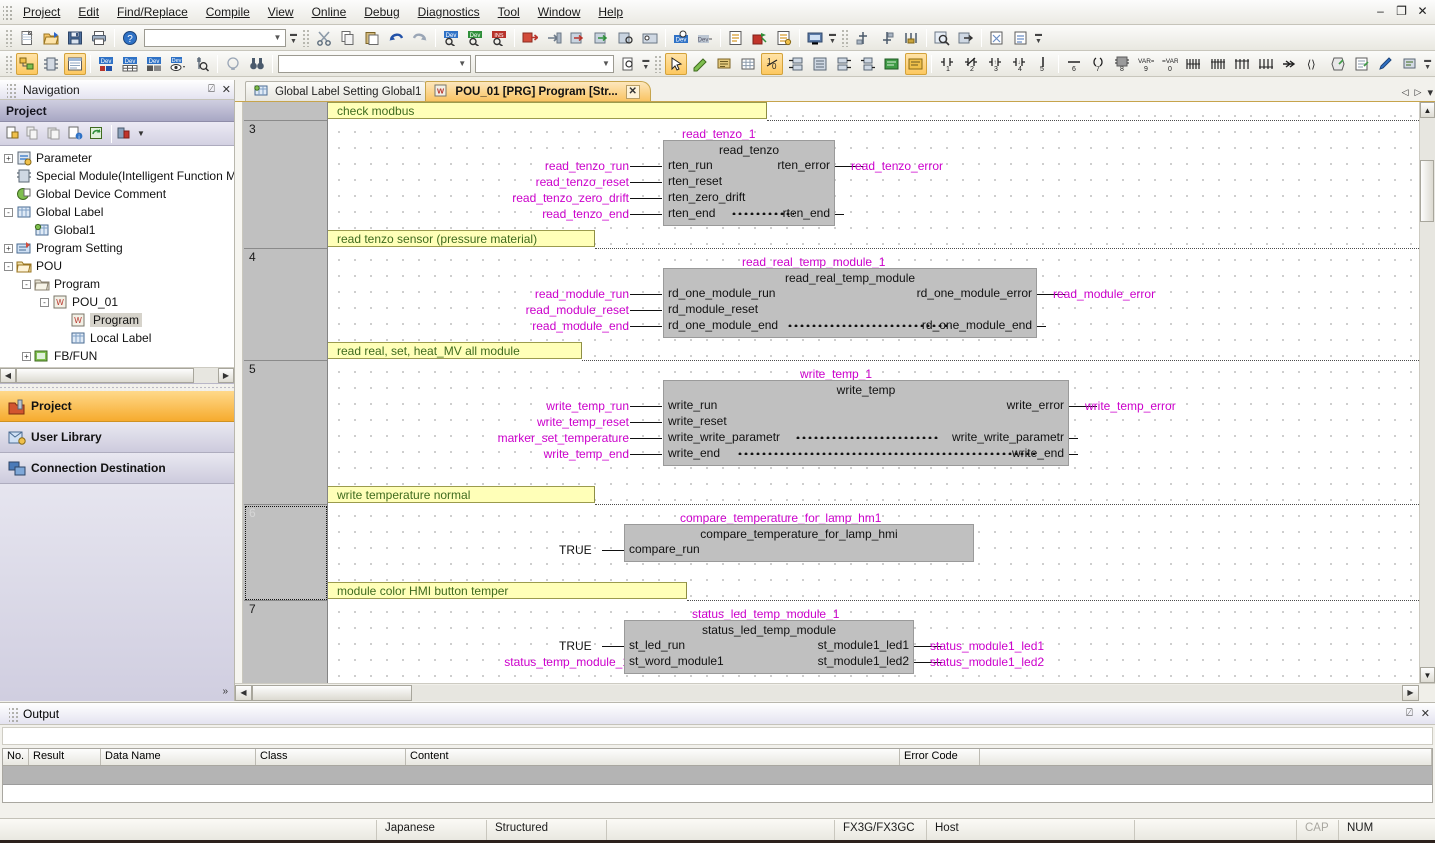 Image resolution: width=1435 pixels, height=843 pixels. What do you see at coordinates (117, 266) in the screenshot?
I see `tree-item-pou: - POU` at bounding box center [117, 266].